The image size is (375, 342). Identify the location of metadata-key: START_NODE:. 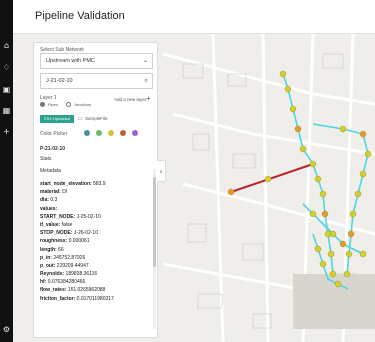
(58, 216).